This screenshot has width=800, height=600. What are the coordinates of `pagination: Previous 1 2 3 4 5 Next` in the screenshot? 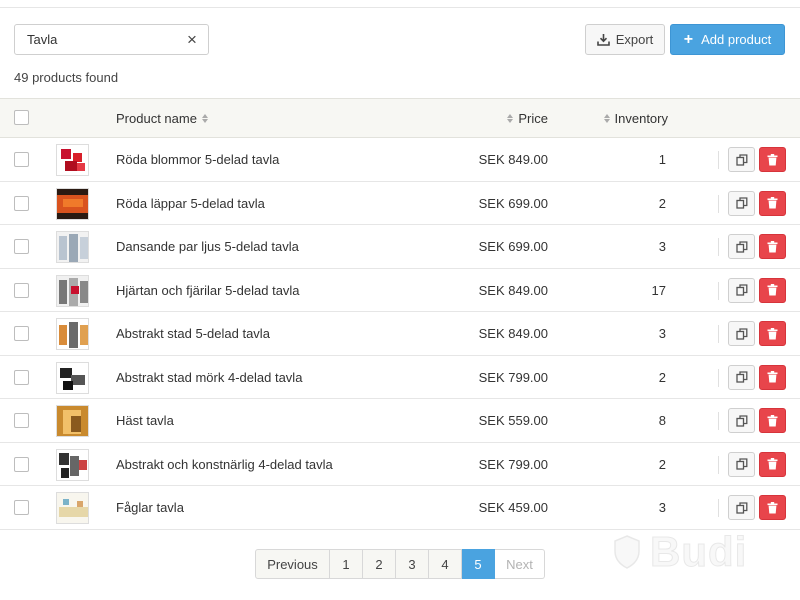 It's located at (400, 564).